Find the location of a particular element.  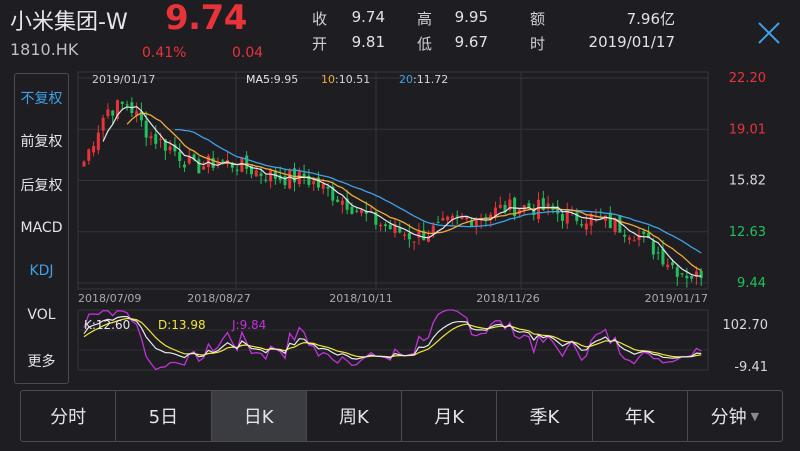

close-label: 收 is located at coordinates (320, 19).